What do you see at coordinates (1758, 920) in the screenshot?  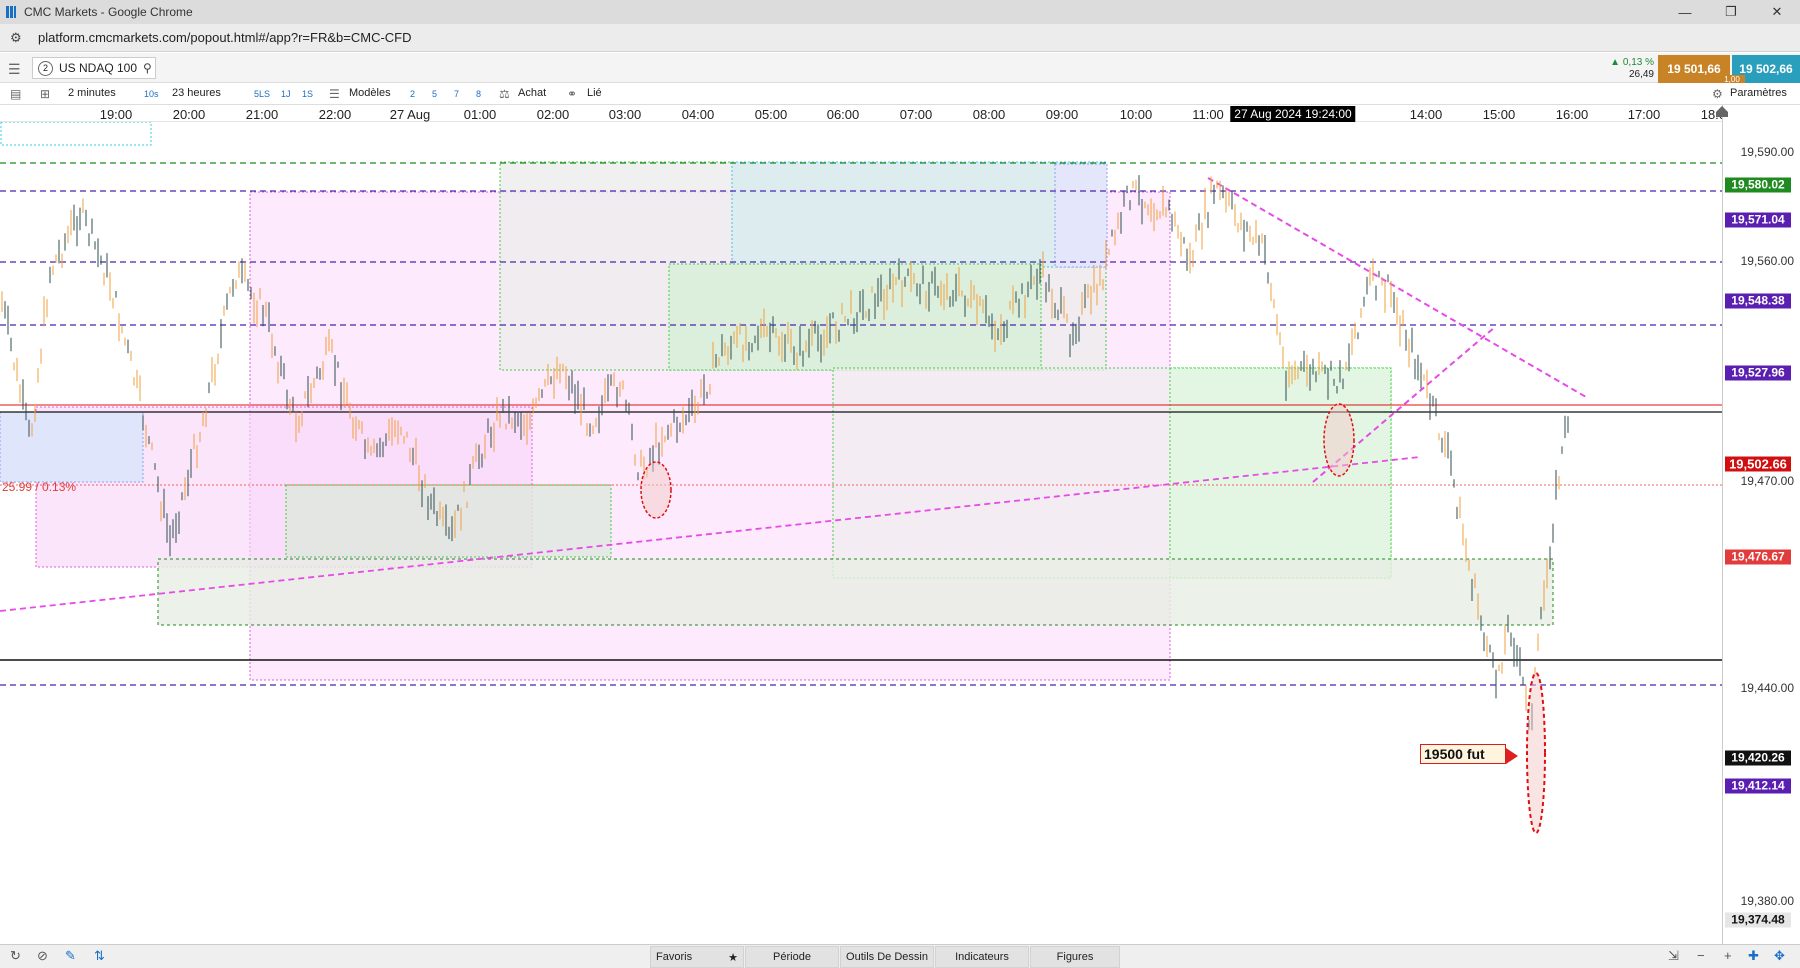 I see `level-label: 19,374.48` at bounding box center [1758, 920].